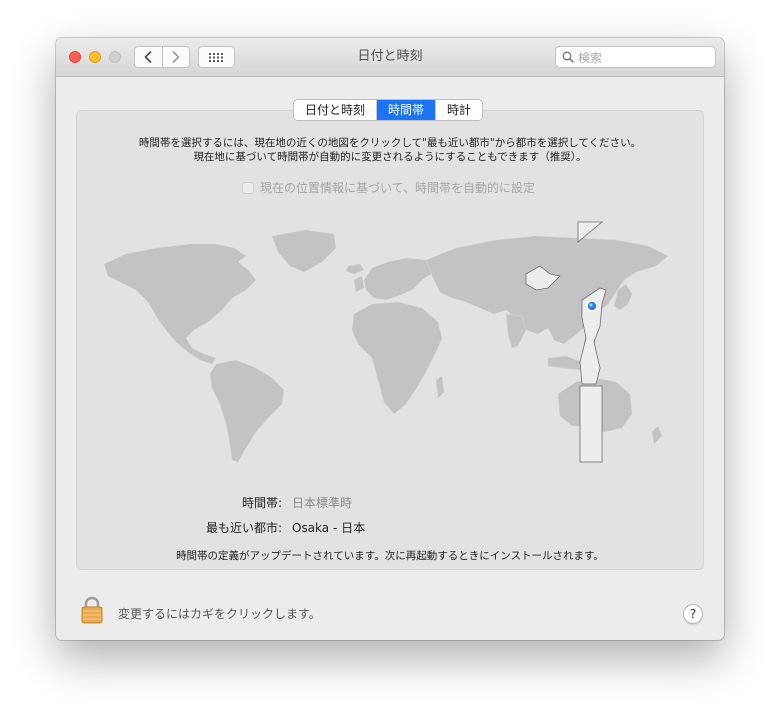 This screenshot has height=715, width=780. I want to click on search-placeholder: 検索, so click(590, 57).